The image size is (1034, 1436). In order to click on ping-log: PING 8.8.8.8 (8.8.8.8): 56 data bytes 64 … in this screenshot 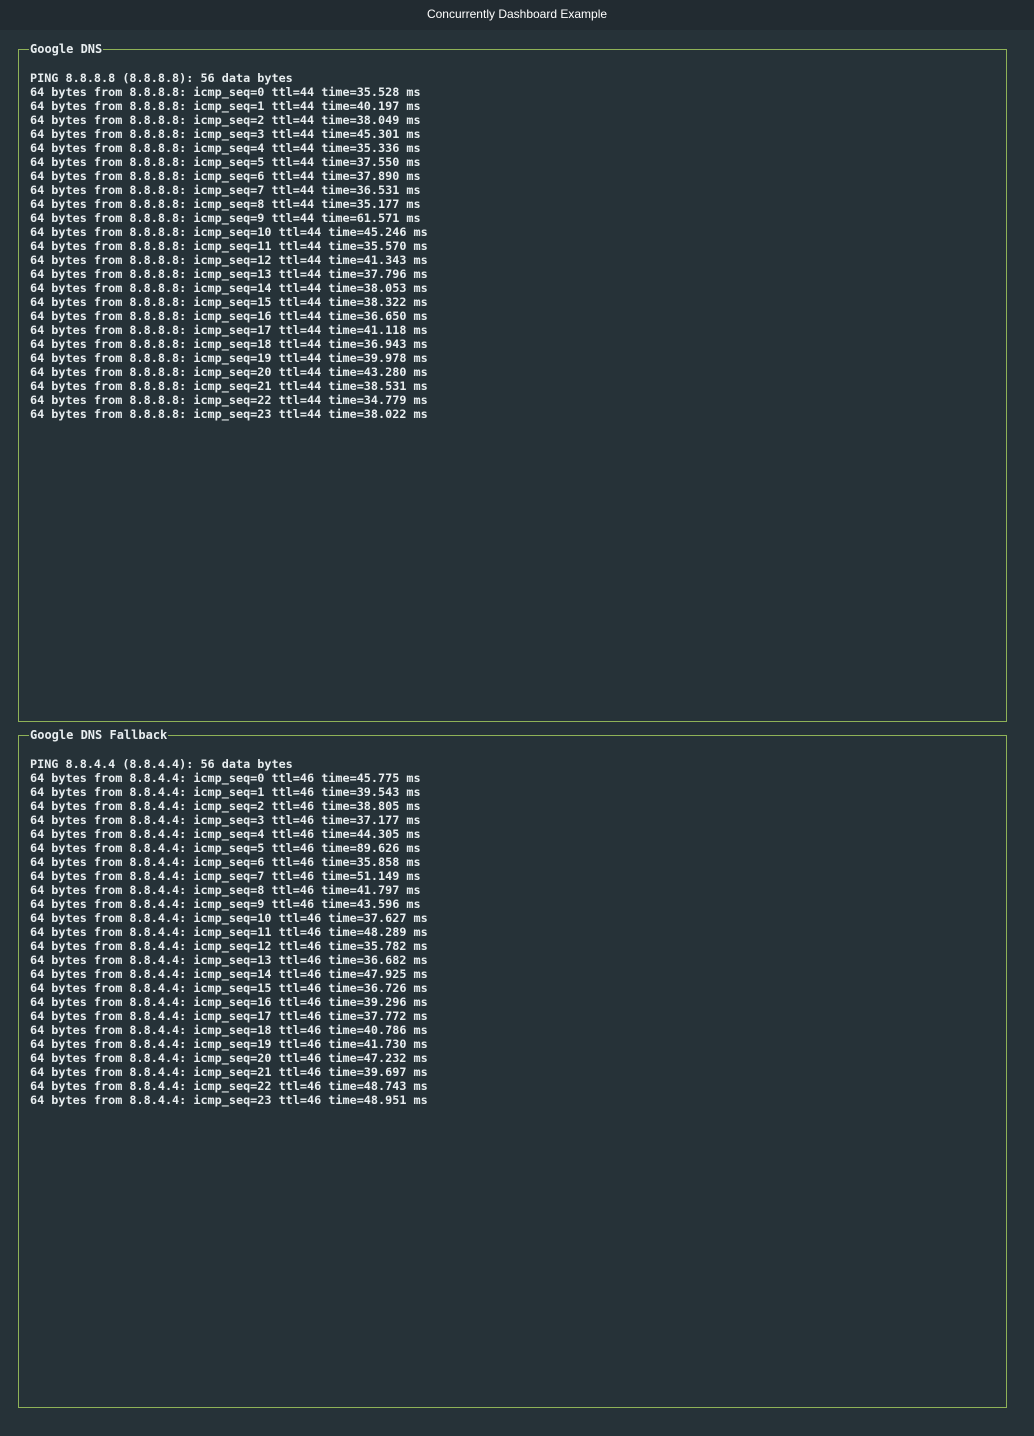, I will do `click(229, 246)`.